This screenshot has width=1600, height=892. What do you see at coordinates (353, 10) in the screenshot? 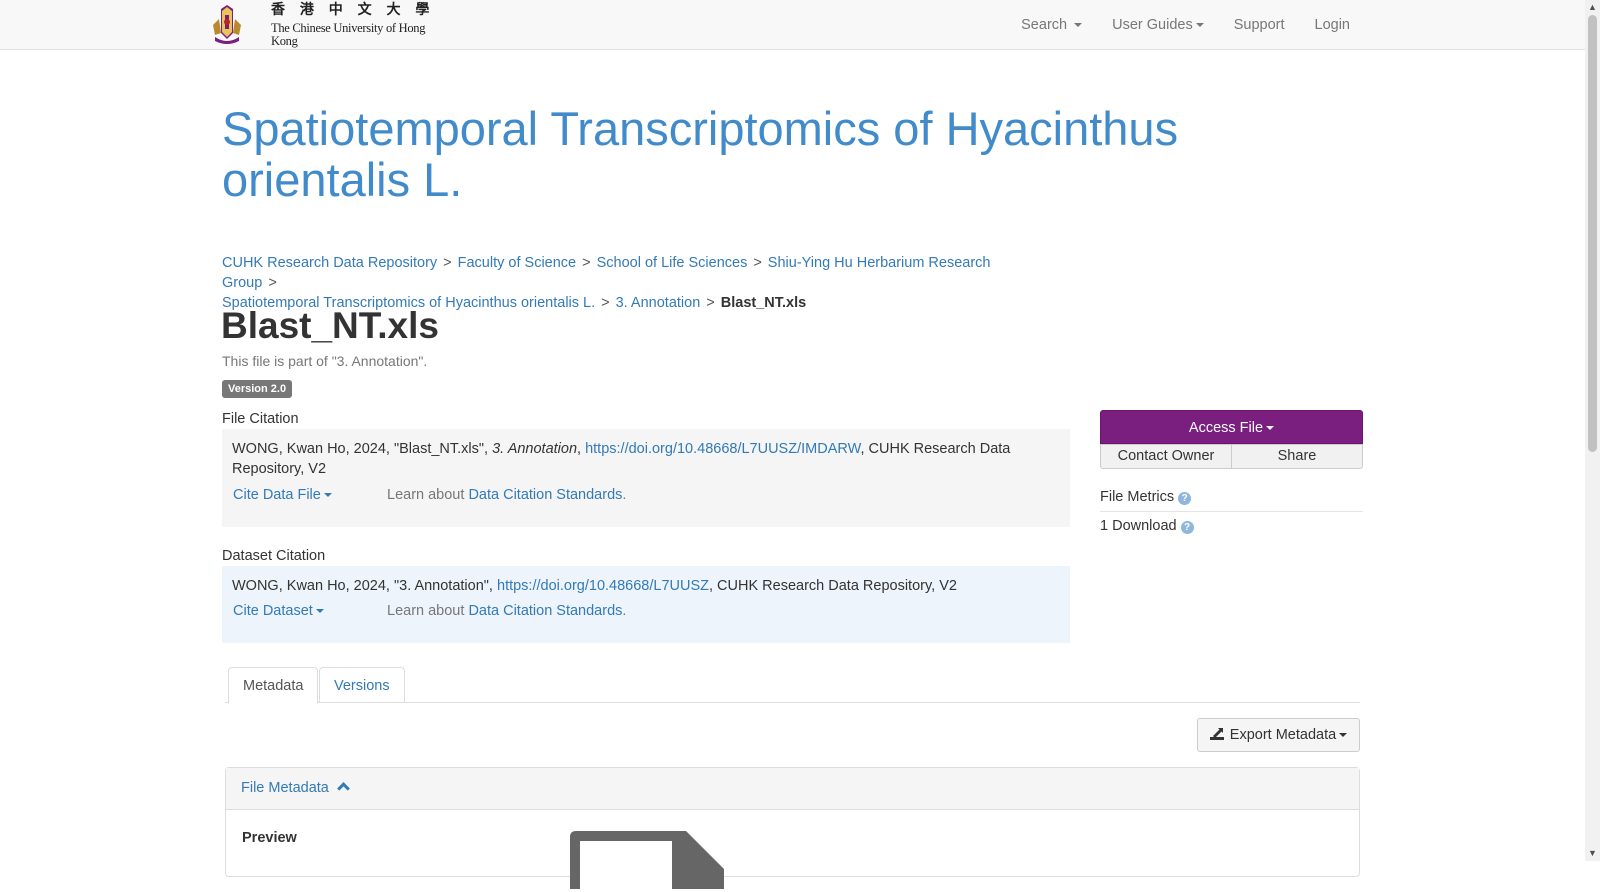
I see `logo-chinese-text: 香 港 中 文 大 學` at bounding box center [353, 10].